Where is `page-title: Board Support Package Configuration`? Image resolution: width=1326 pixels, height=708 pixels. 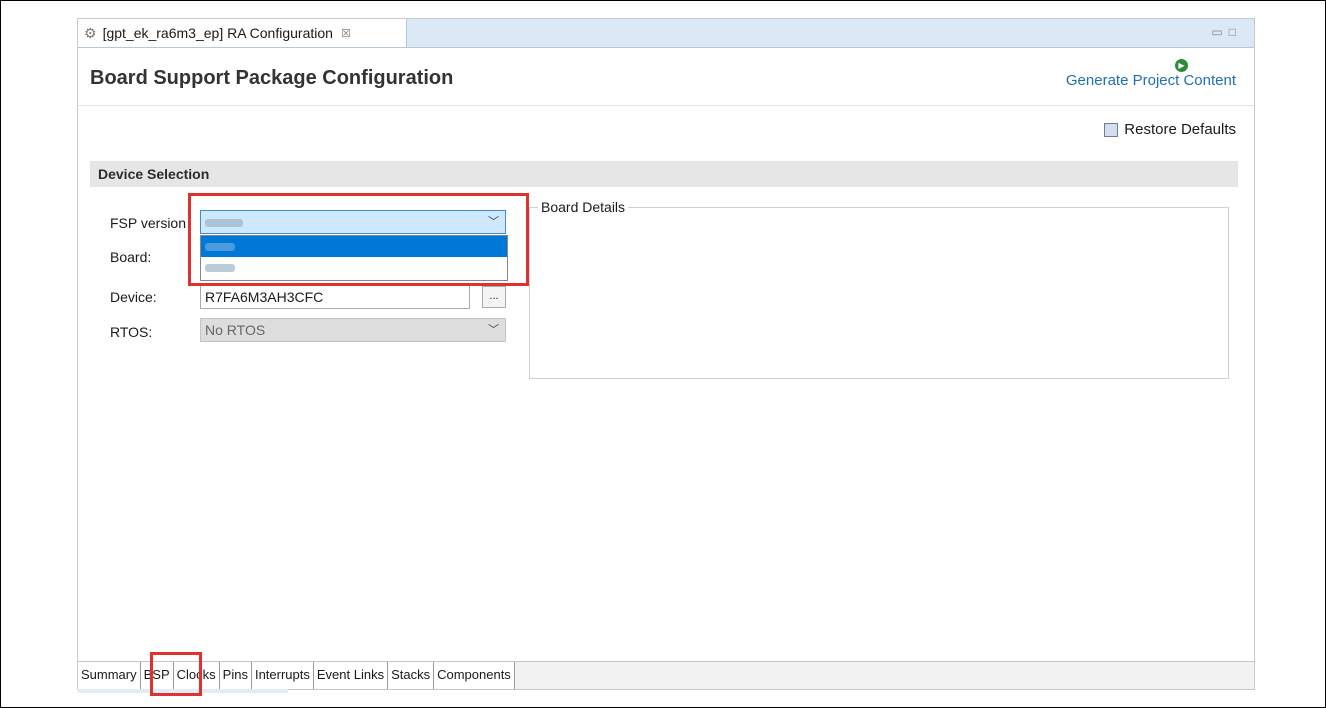
page-title: Board Support Package Configuration is located at coordinates (272, 78).